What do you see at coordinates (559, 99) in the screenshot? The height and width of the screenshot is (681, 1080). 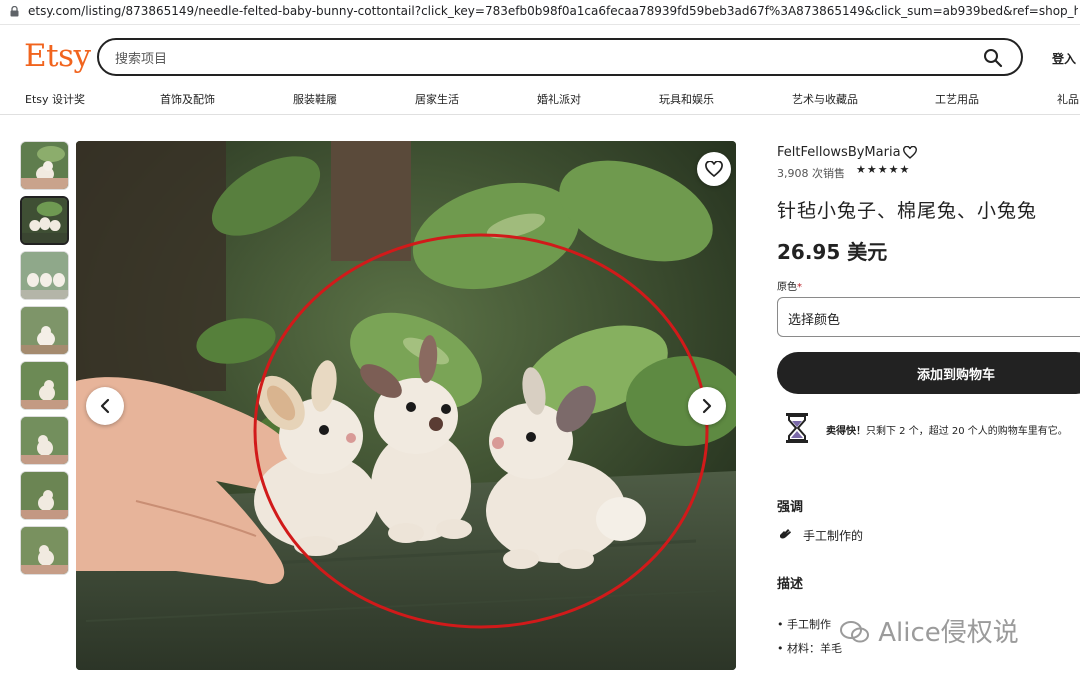 I see `nav-item-wedding: 婚礼派对` at bounding box center [559, 99].